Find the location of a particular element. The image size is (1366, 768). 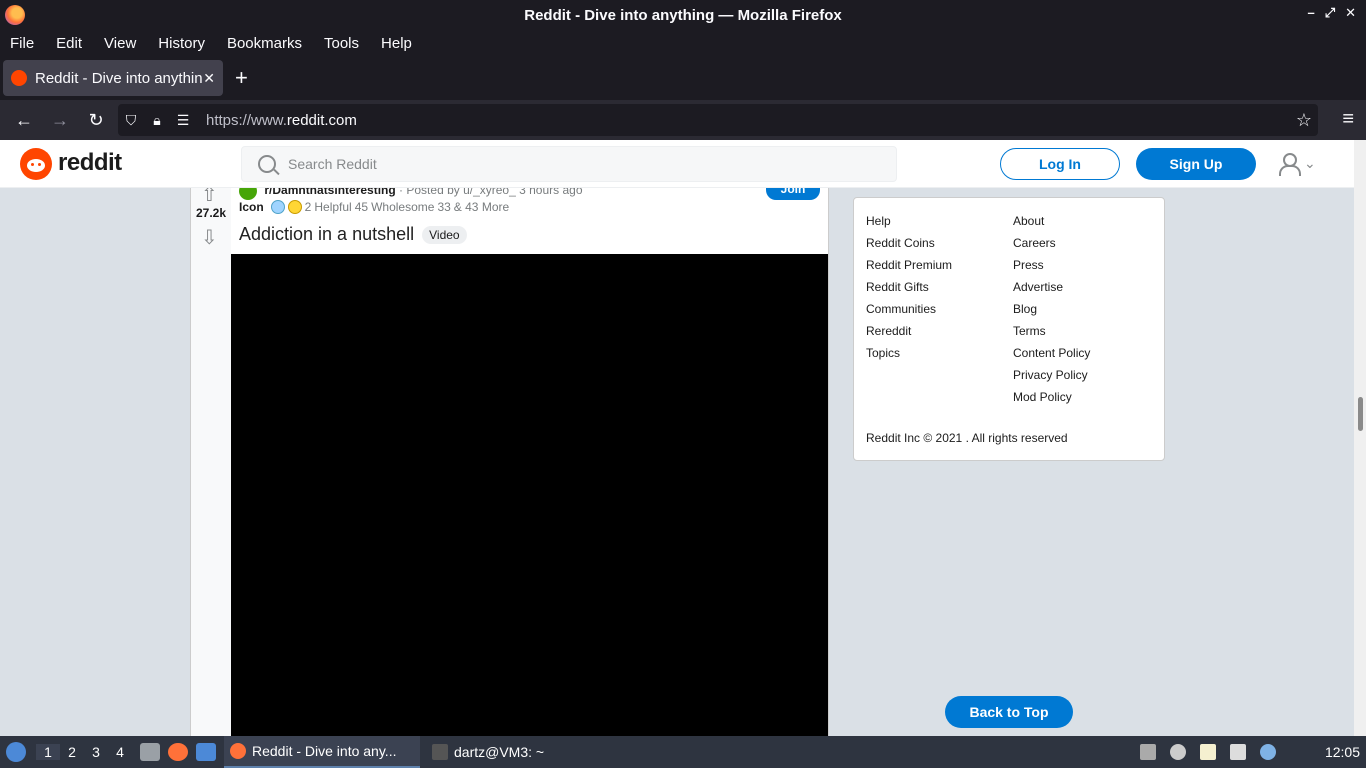

chevron-down-icon: ⌄ is located at coordinates (1310, 162).